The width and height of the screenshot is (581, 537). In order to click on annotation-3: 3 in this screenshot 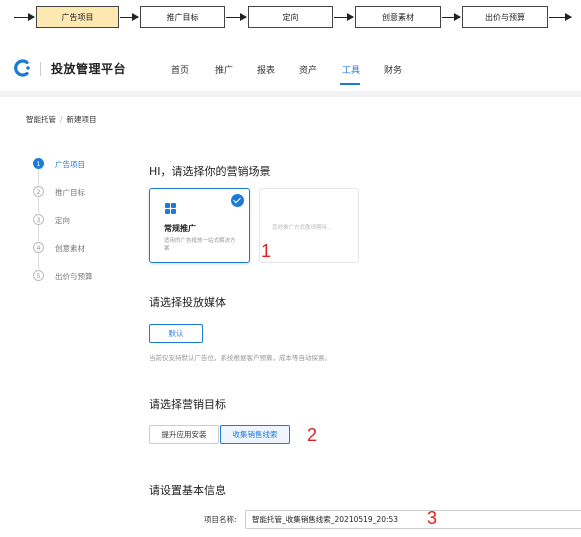, I will do `click(432, 518)`.